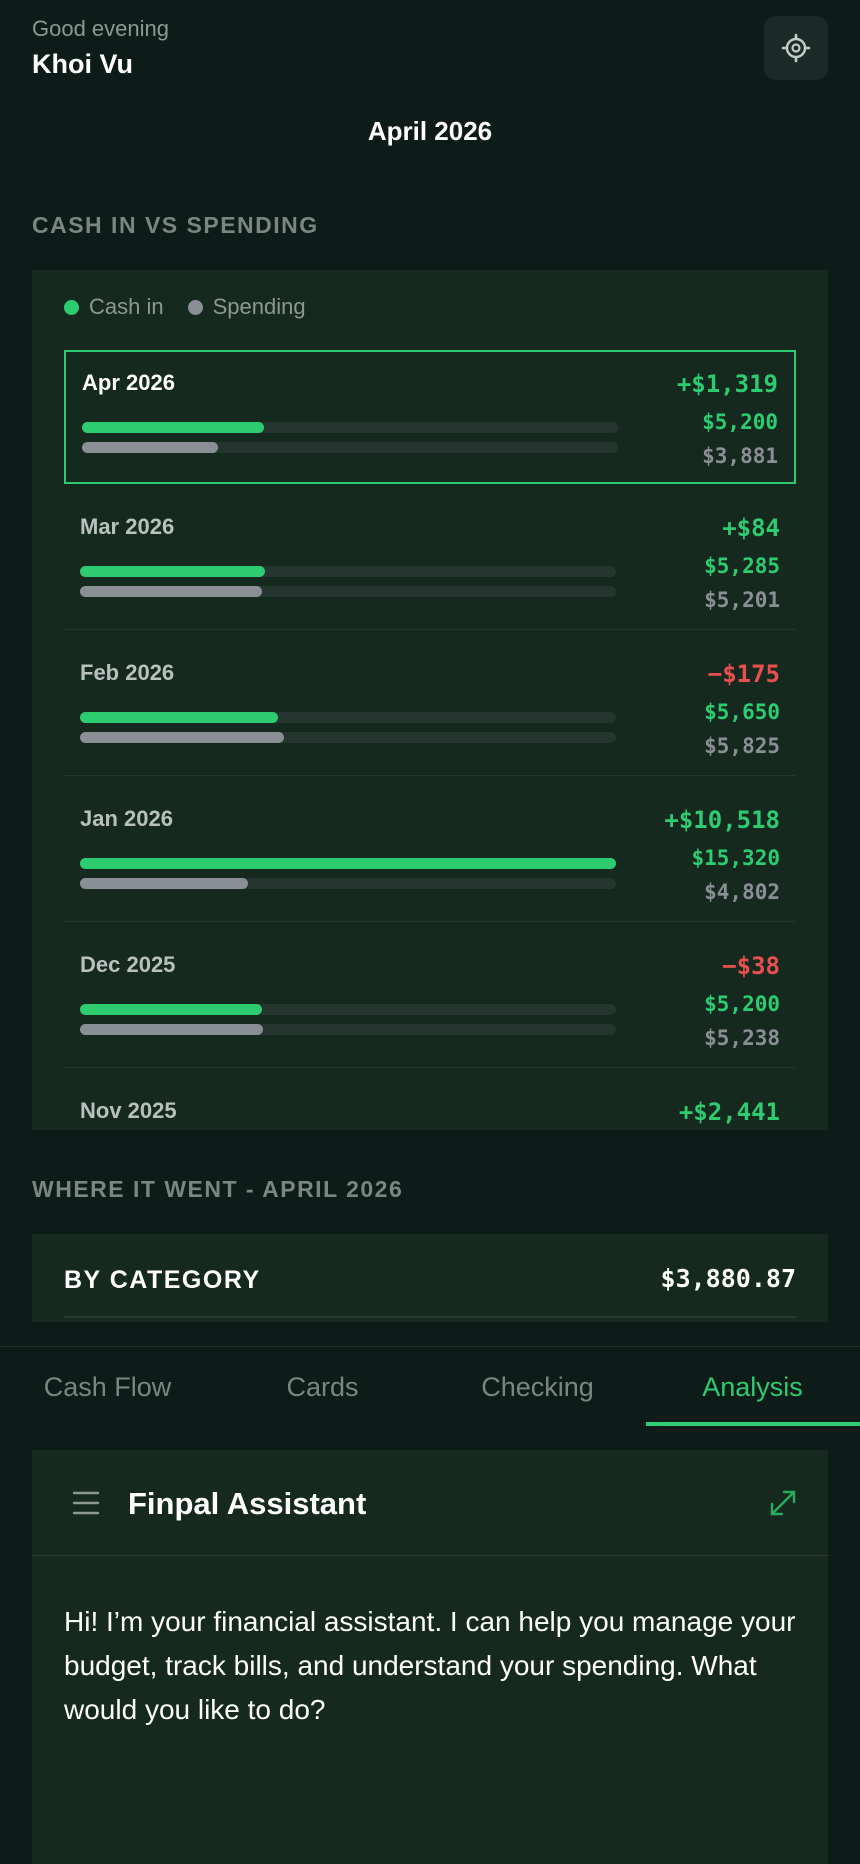 The width and height of the screenshot is (860, 1864). I want to click on cash-section-label: CASH IN VS SPENDING, so click(175, 225).